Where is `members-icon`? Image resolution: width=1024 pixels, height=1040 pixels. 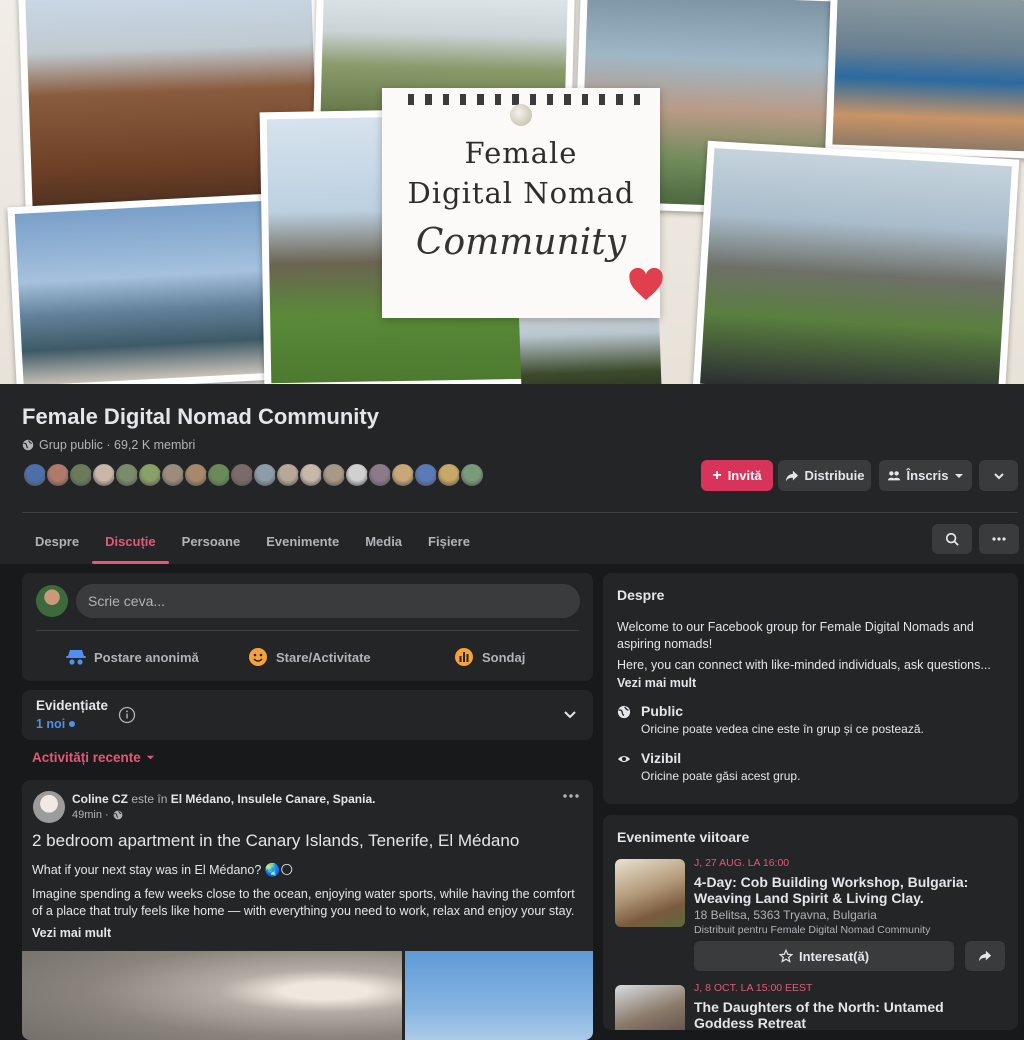
members-icon is located at coordinates (893, 475).